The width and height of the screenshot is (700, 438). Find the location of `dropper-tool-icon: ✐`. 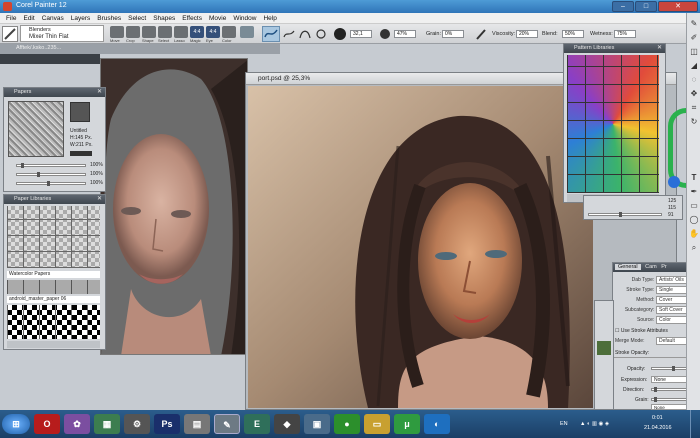

dropper-tool-icon: ✐ is located at coordinates (694, 38).